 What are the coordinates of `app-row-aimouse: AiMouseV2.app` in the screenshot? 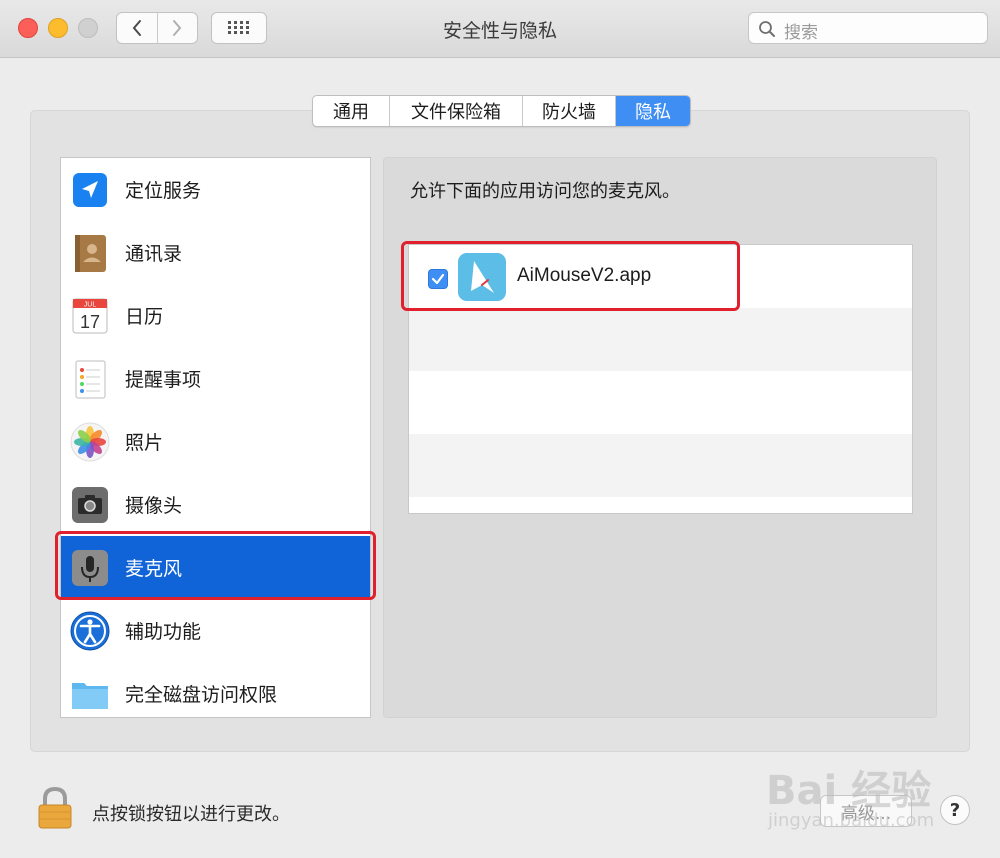 It's located at (660, 276).